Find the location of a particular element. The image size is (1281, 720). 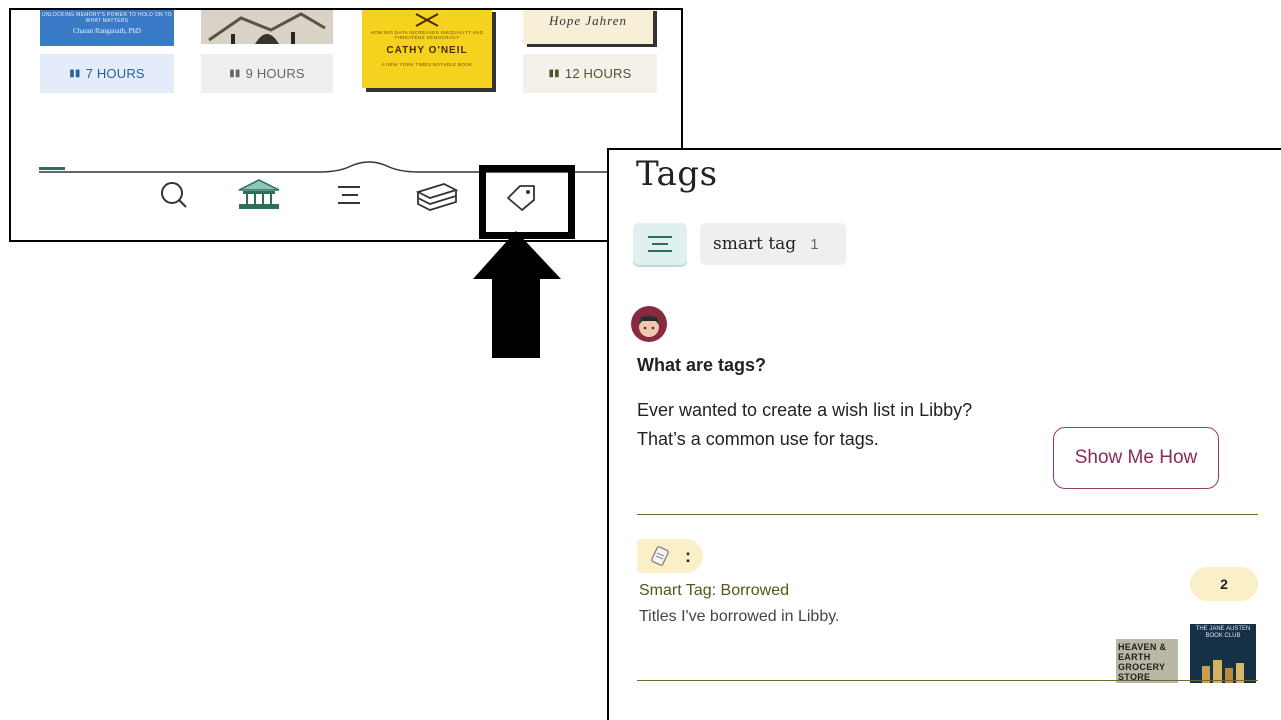

cover-3-footer: A NEW YORK TIMES NOTABLE BOOK is located at coordinates (427, 64).